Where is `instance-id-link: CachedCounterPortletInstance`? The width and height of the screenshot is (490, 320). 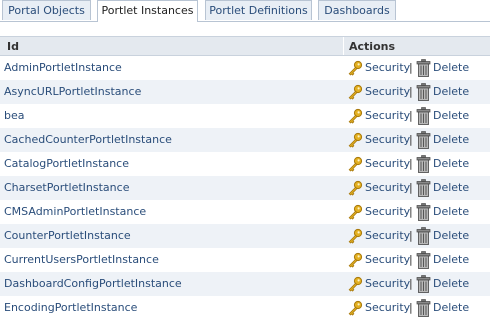 instance-id-link: CachedCounterPortletInstance is located at coordinates (88, 139).